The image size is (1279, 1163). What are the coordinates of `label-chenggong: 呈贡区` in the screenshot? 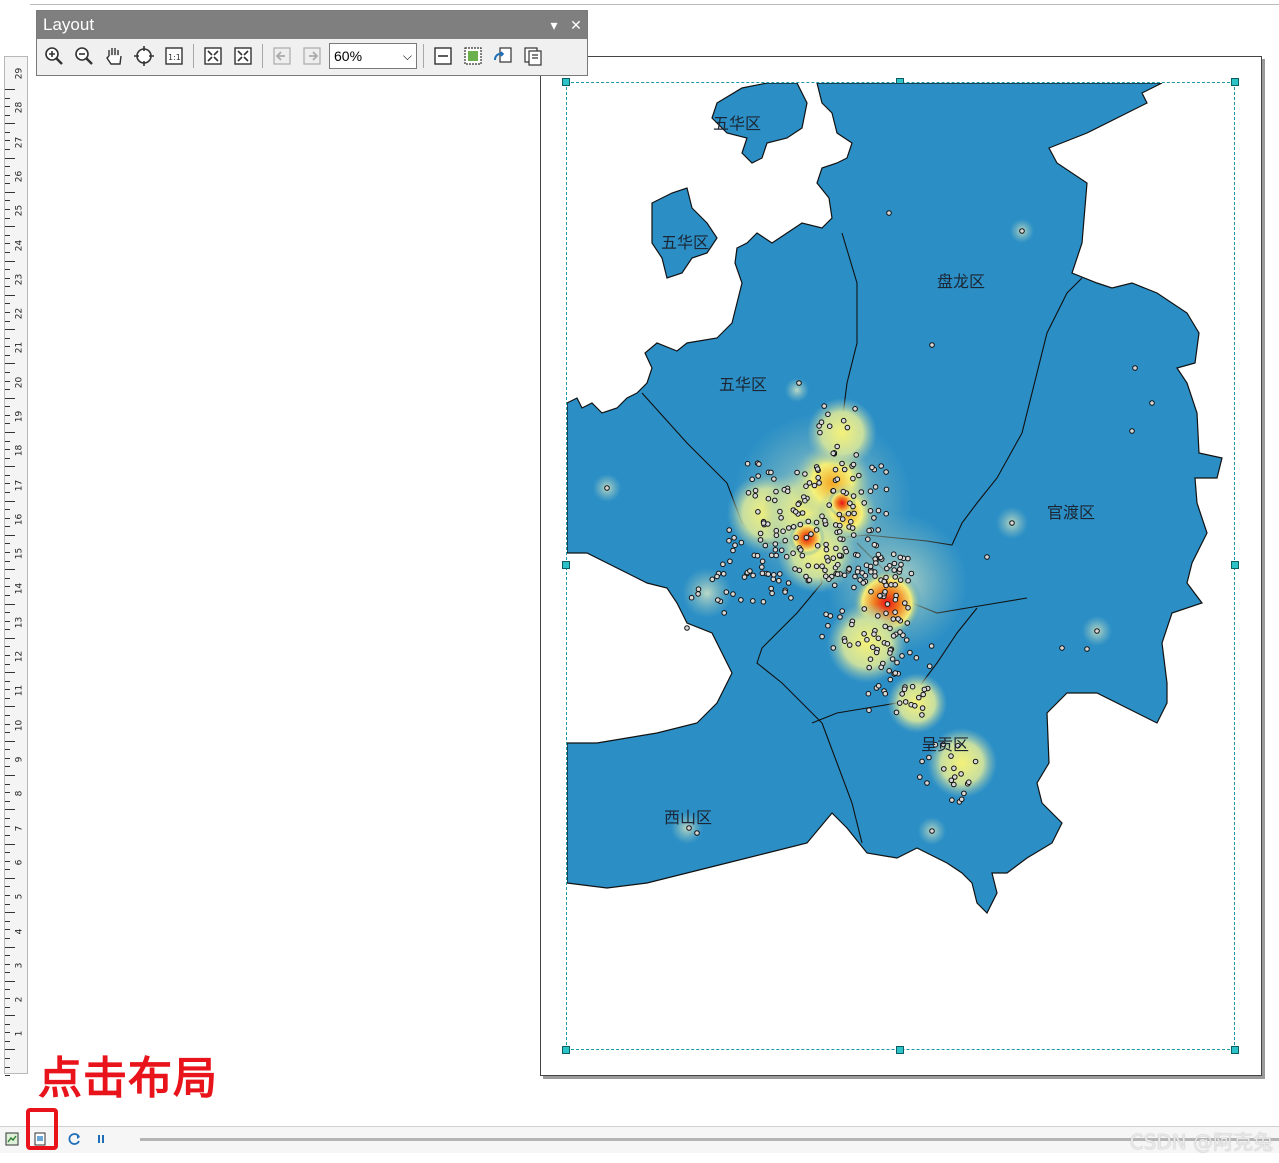 It's located at (945, 744).